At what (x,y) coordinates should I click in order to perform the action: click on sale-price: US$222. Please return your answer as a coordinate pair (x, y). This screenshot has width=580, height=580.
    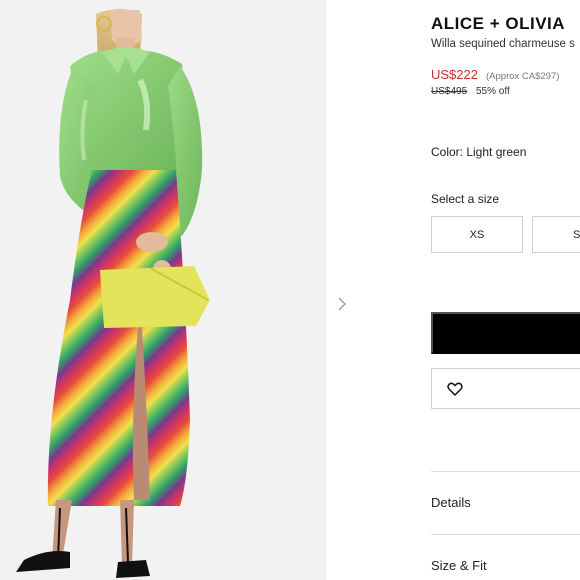
    Looking at the image, I should click on (454, 74).